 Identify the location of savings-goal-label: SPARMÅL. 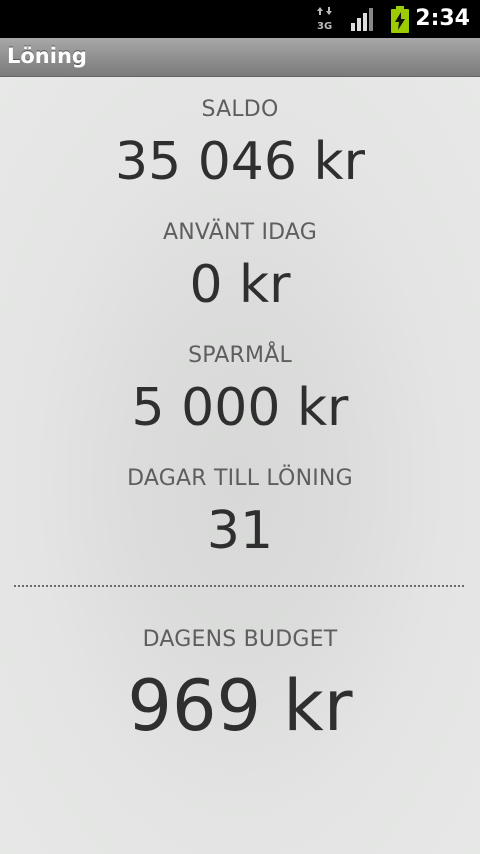
(240, 355).